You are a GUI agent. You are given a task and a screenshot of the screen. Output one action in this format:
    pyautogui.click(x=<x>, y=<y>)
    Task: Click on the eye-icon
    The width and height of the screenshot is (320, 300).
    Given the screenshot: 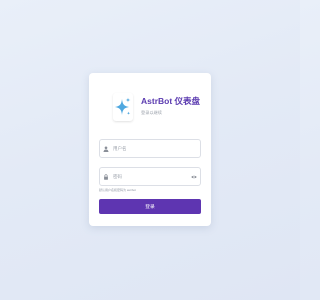 What is the action you would take?
    pyautogui.click(x=194, y=177)
    